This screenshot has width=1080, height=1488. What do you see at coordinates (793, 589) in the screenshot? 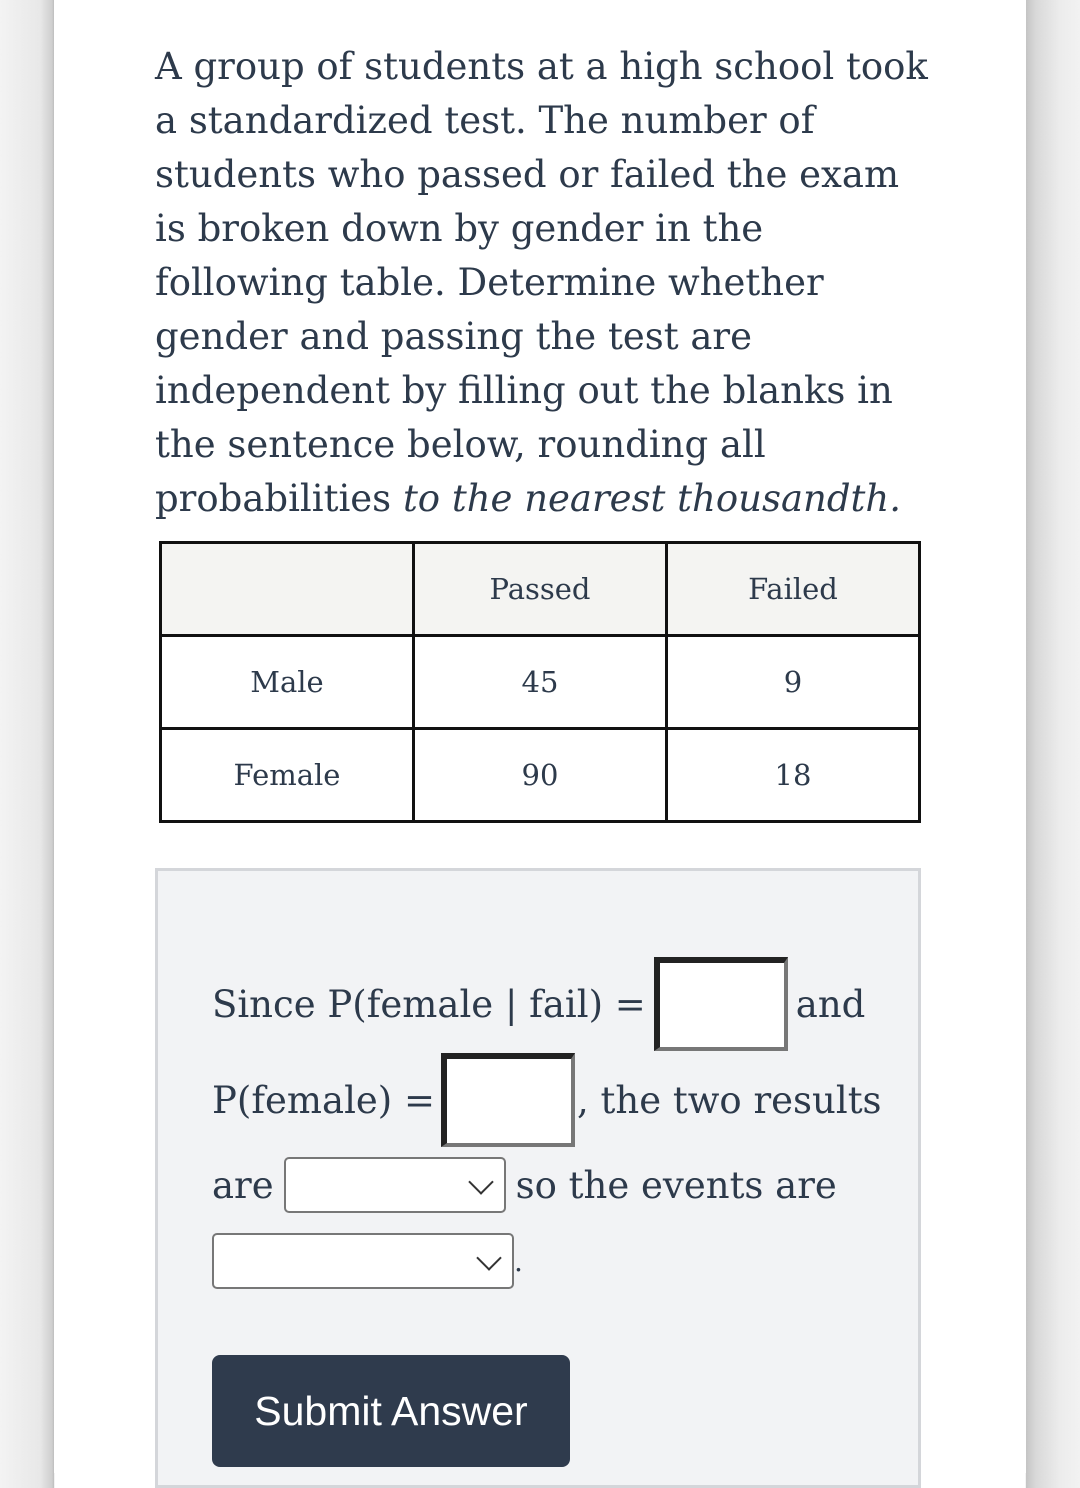
I see `header-cell-failed: Failed` at bounding box center [793, 589].